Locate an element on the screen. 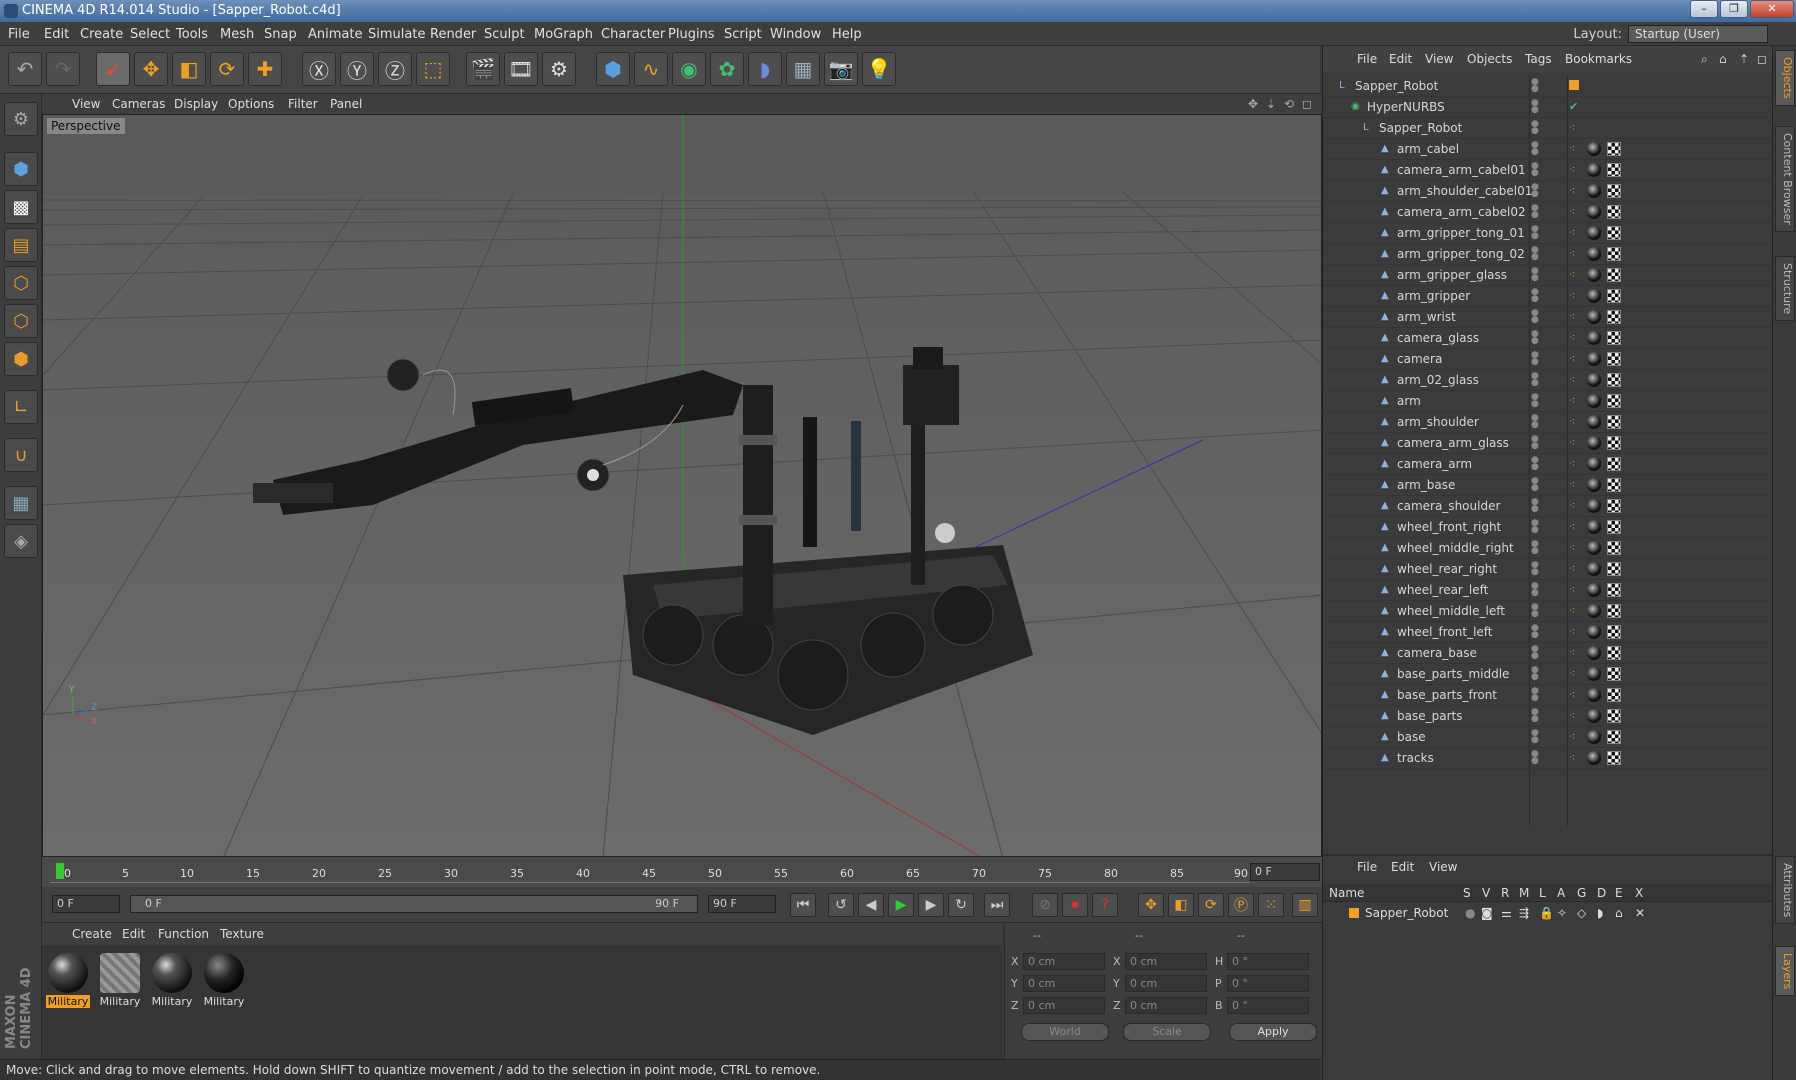  layer-menu-edit: Edit is located at coordinates (1402, 867).